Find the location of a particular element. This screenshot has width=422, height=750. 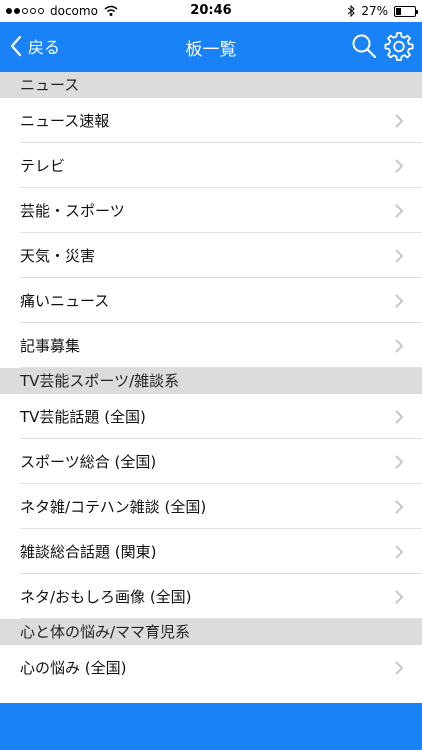

list-item-label: テレビ is located at coordinates (43, 166).